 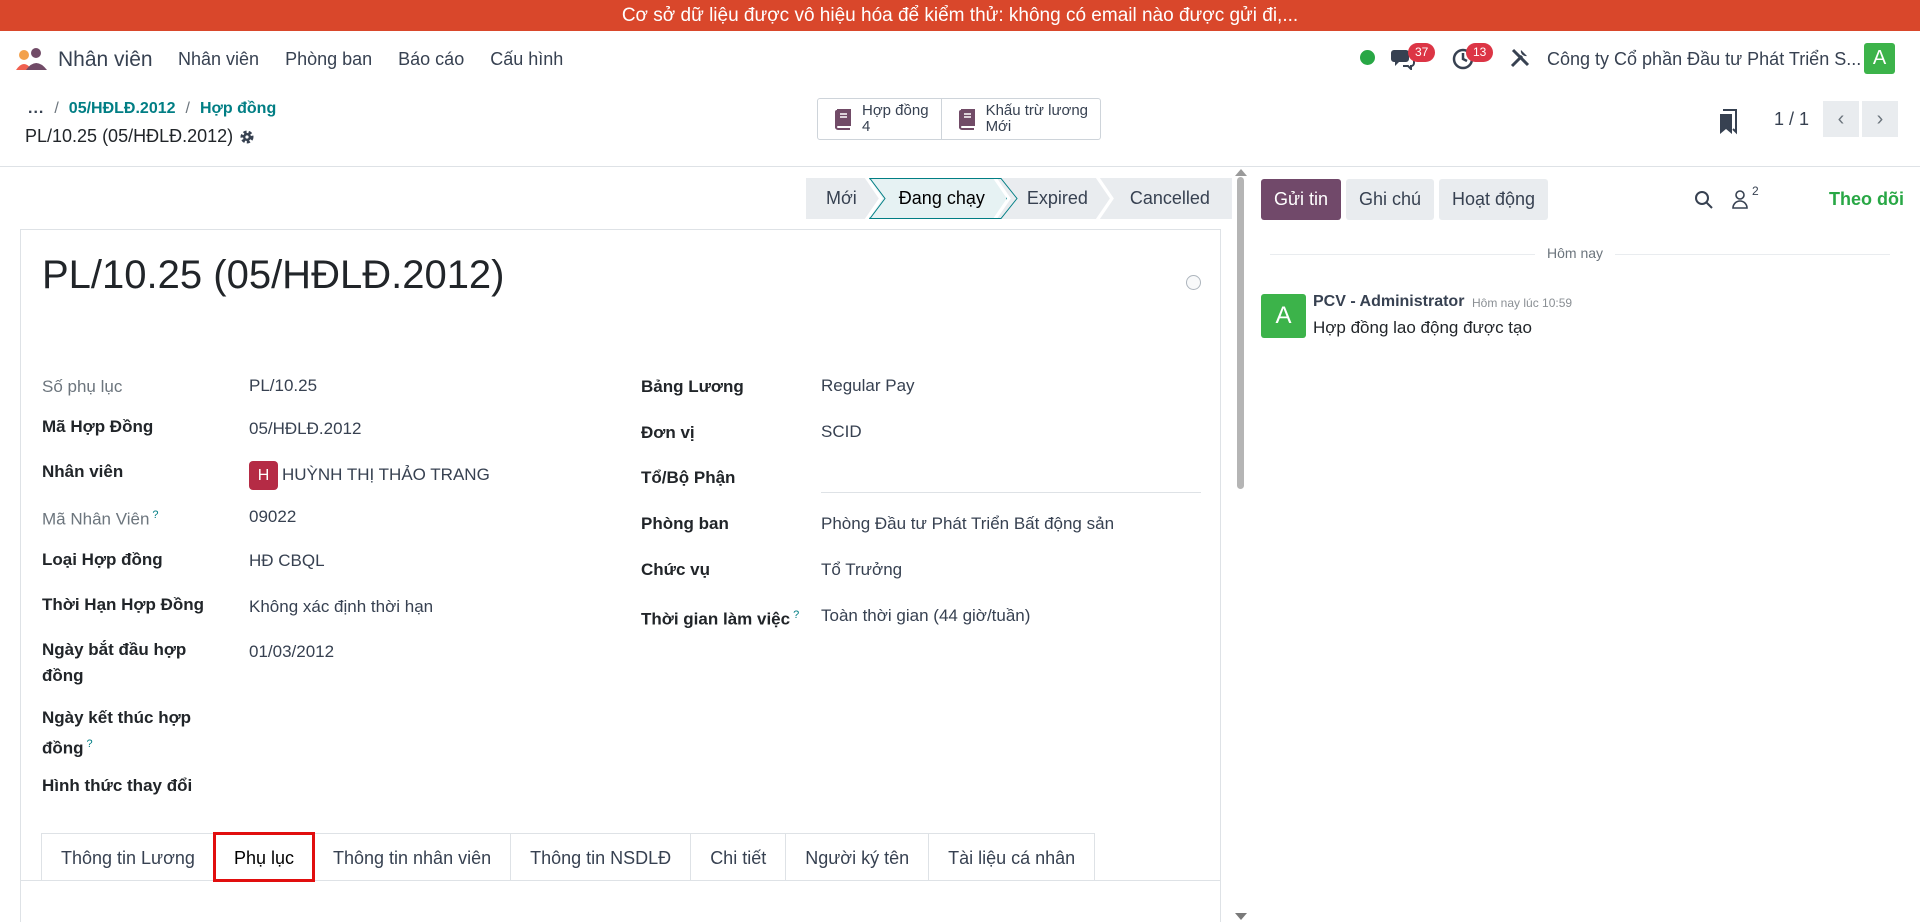 What do you see at coordinates (1240, 544) in the screenshot?
I see `form-scrollbar` at bounding box center [1240, 544].